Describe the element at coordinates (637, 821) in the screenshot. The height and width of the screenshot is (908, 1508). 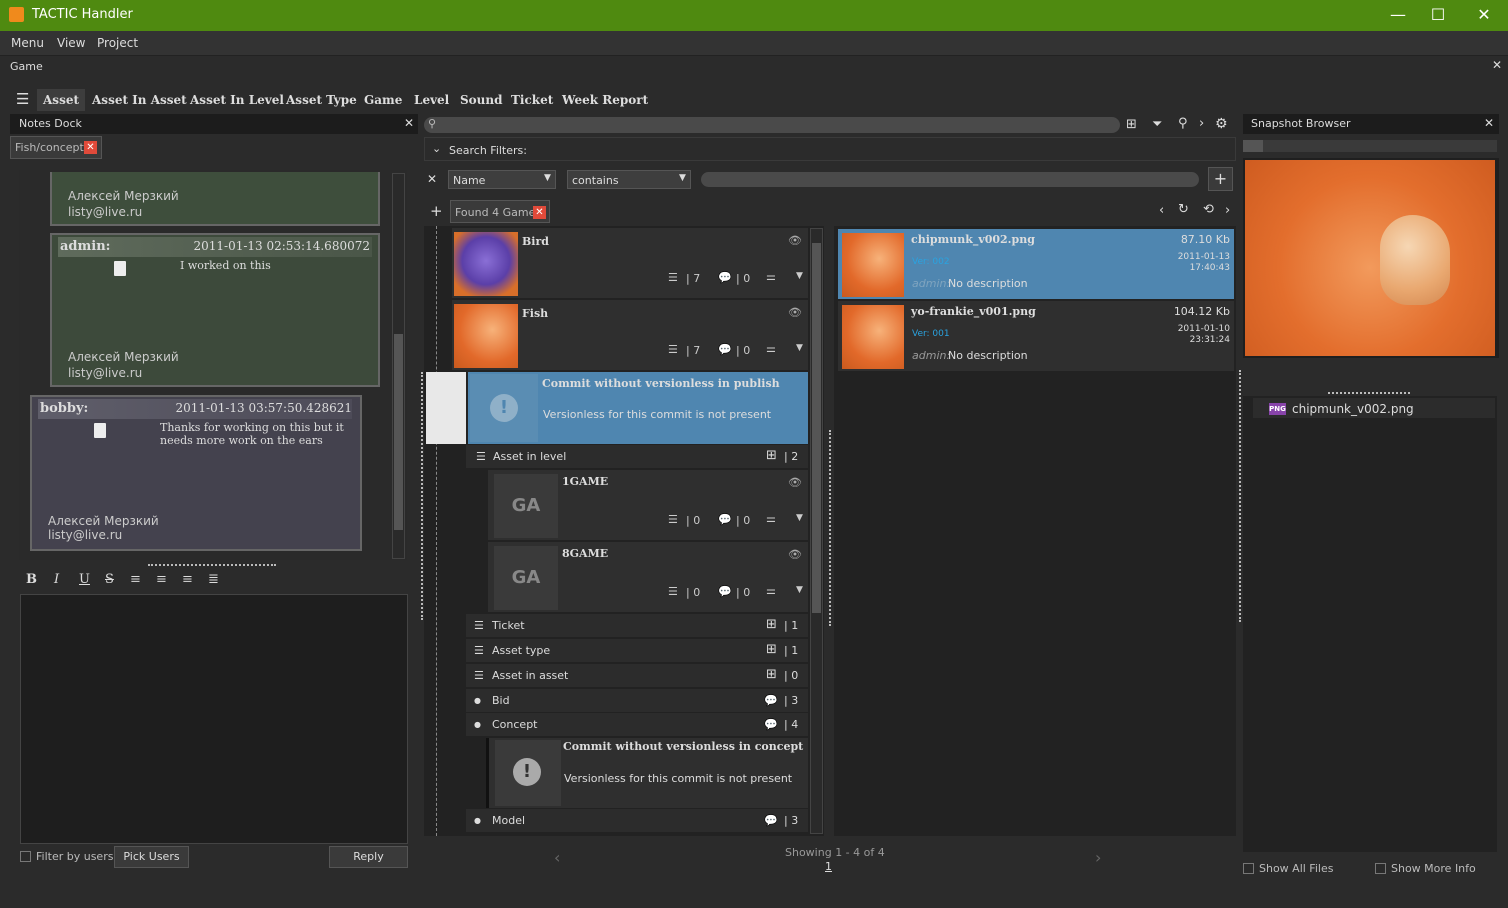
I see `process-model: ● Model 💬 | 3` at that location.